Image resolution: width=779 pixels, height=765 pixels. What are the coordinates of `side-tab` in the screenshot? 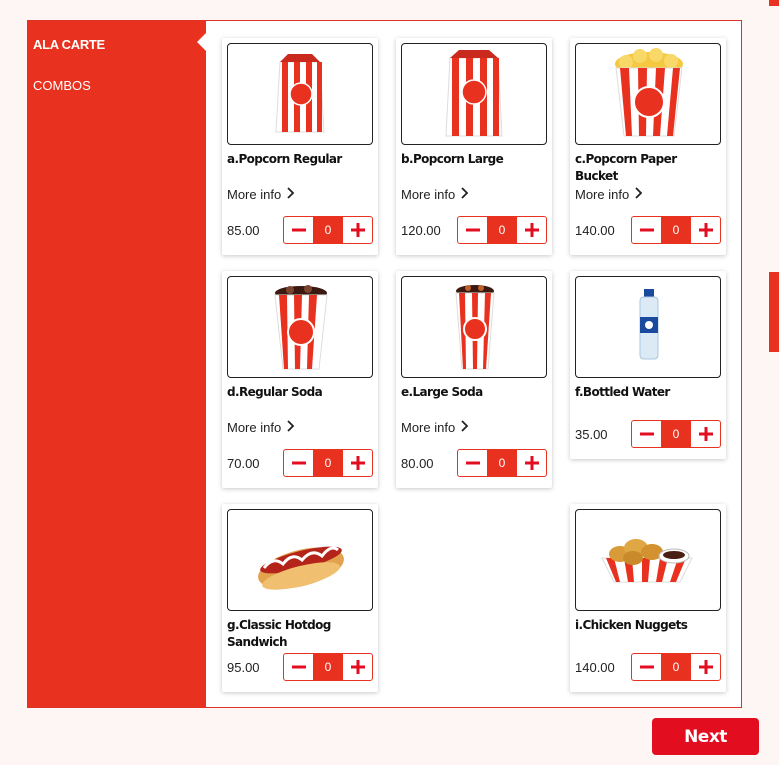 It's located at (774, 312).